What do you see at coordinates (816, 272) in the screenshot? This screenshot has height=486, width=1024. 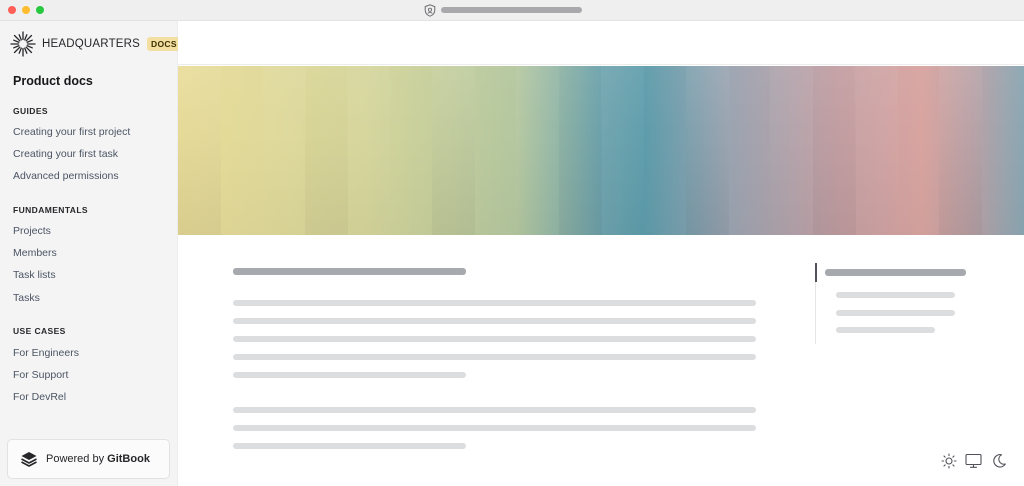 I see `toc-active-indicator` at bounding box center [816, 272].